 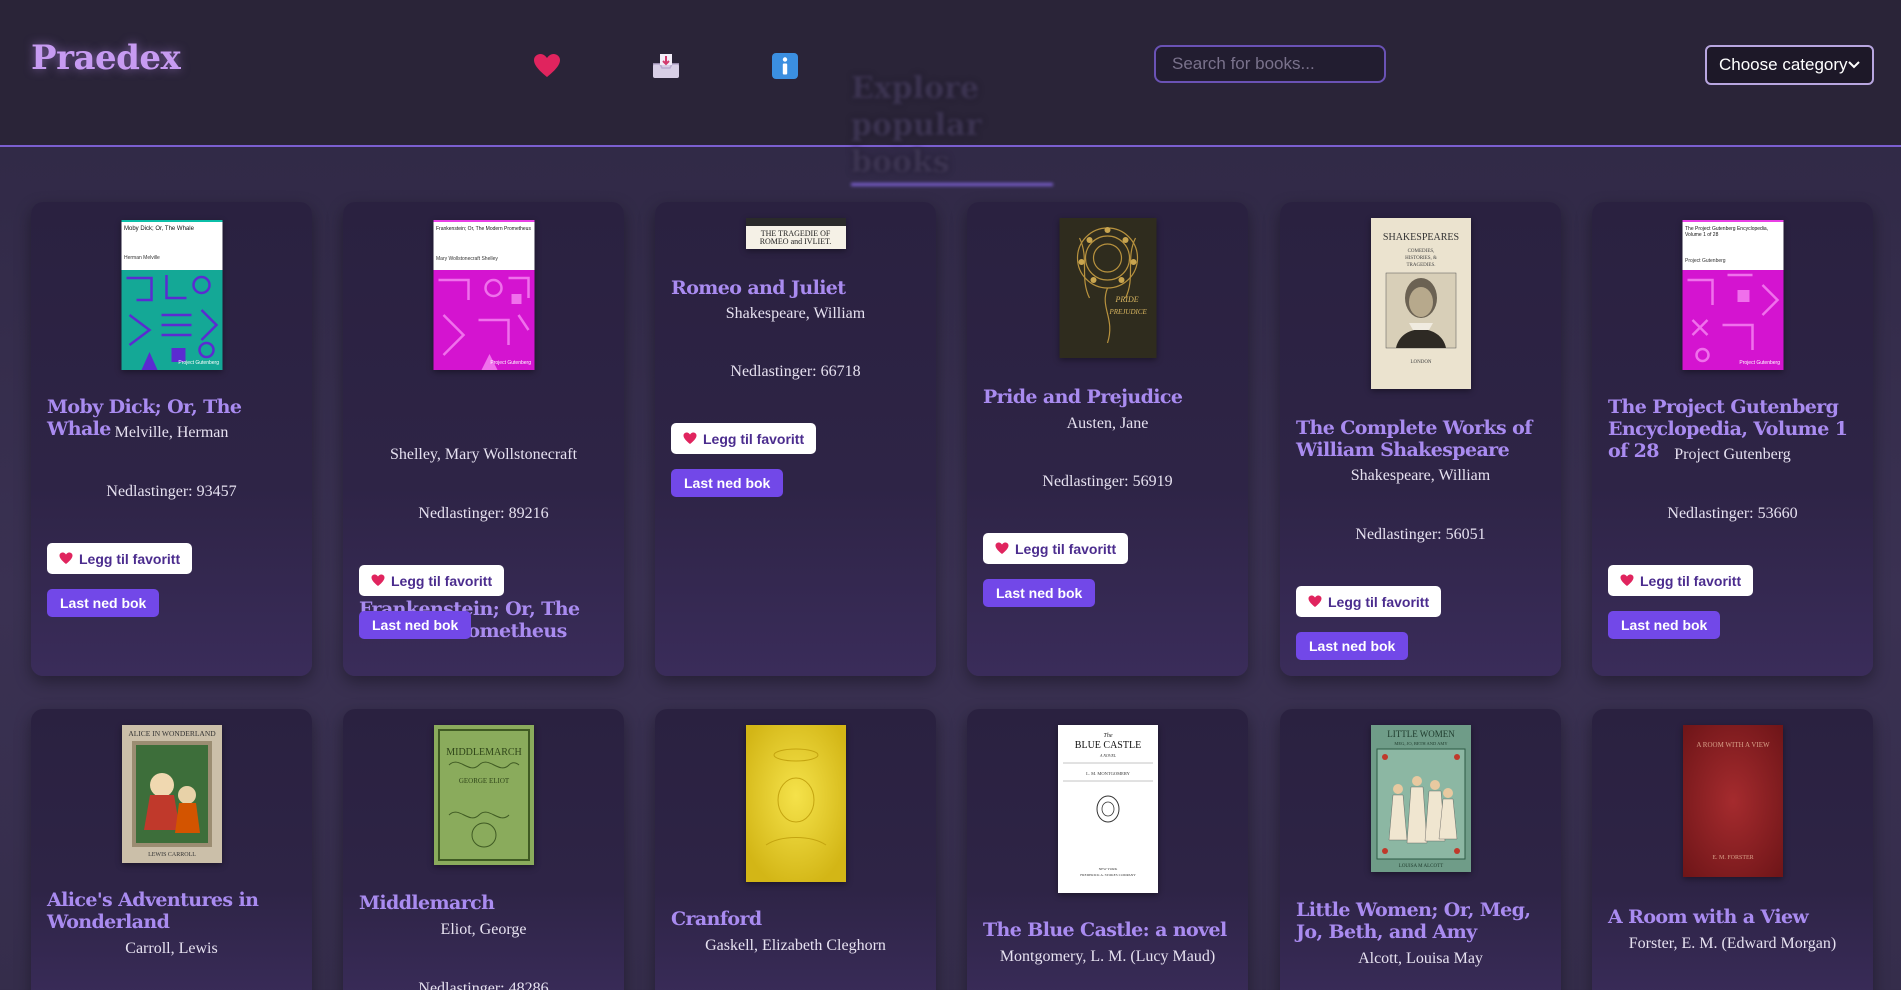 What do you see at coordinates (171, 432) in the screenshot?
I see `book-author: Melville, Herman` at bounding box center [171, 432].